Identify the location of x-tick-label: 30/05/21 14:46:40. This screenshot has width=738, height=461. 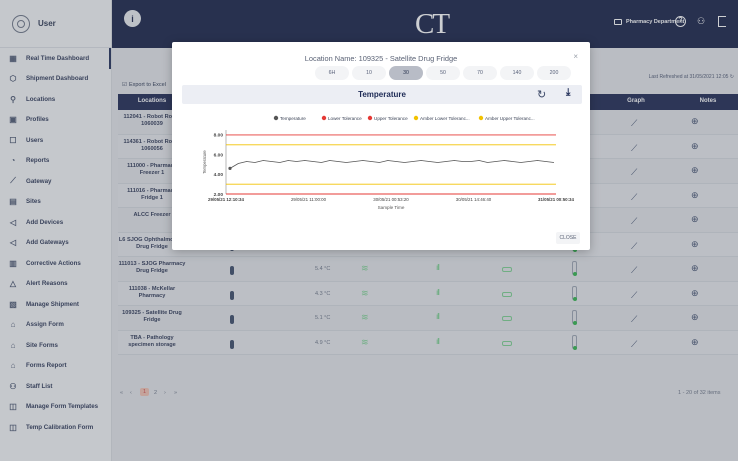
(474, 199).